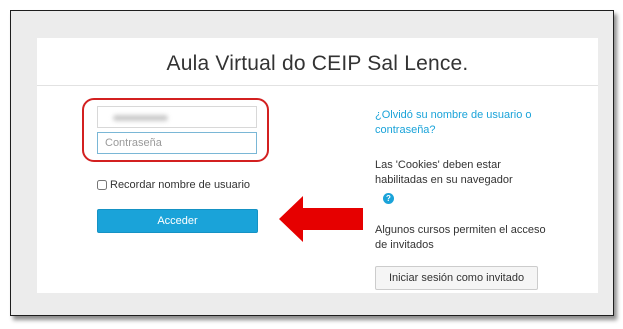 The width and height of the screenshot is (623, 329). I want to click on remember-checkbox, so click(102, 185).